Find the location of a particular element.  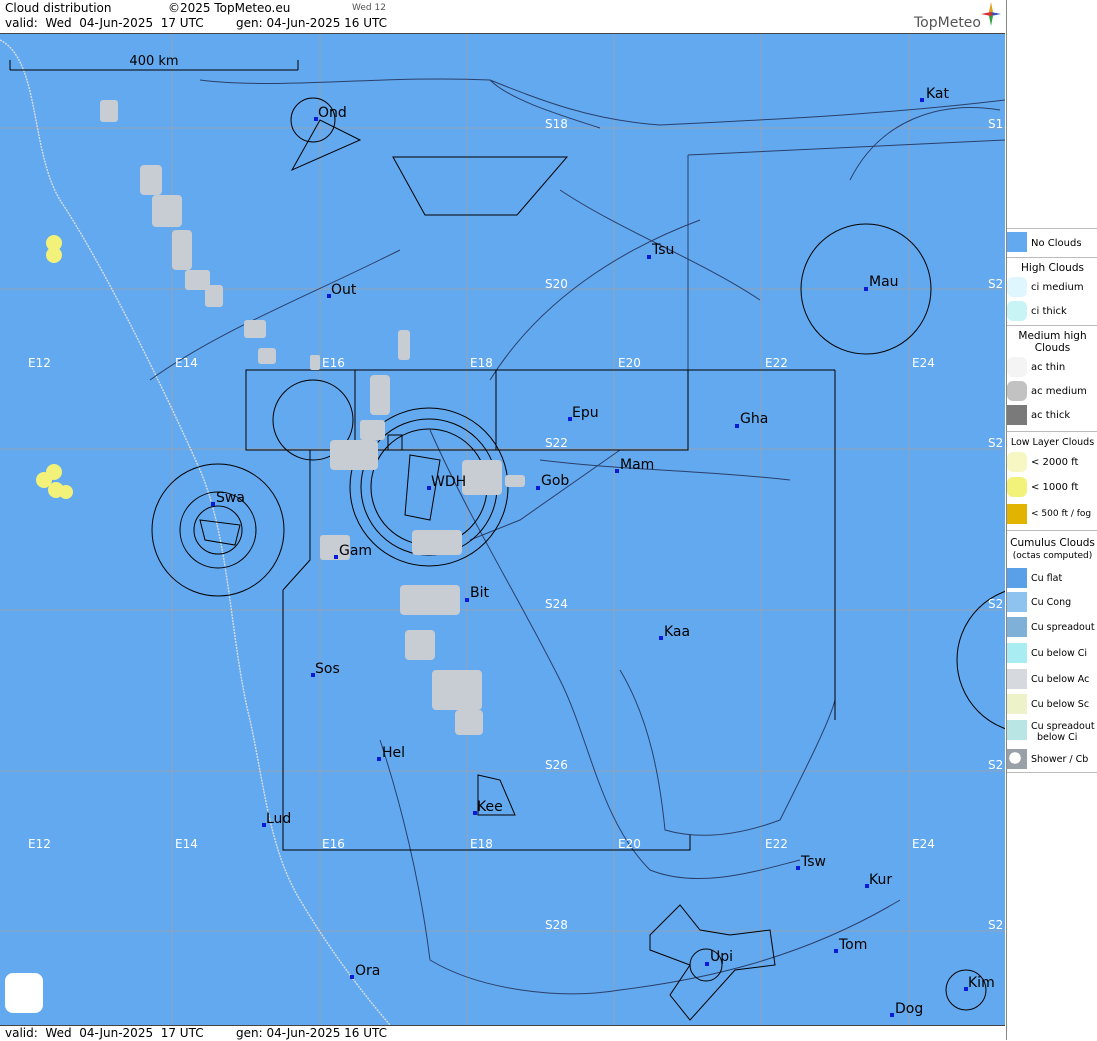

place-marker-gam is located at coordinates (336, 557).